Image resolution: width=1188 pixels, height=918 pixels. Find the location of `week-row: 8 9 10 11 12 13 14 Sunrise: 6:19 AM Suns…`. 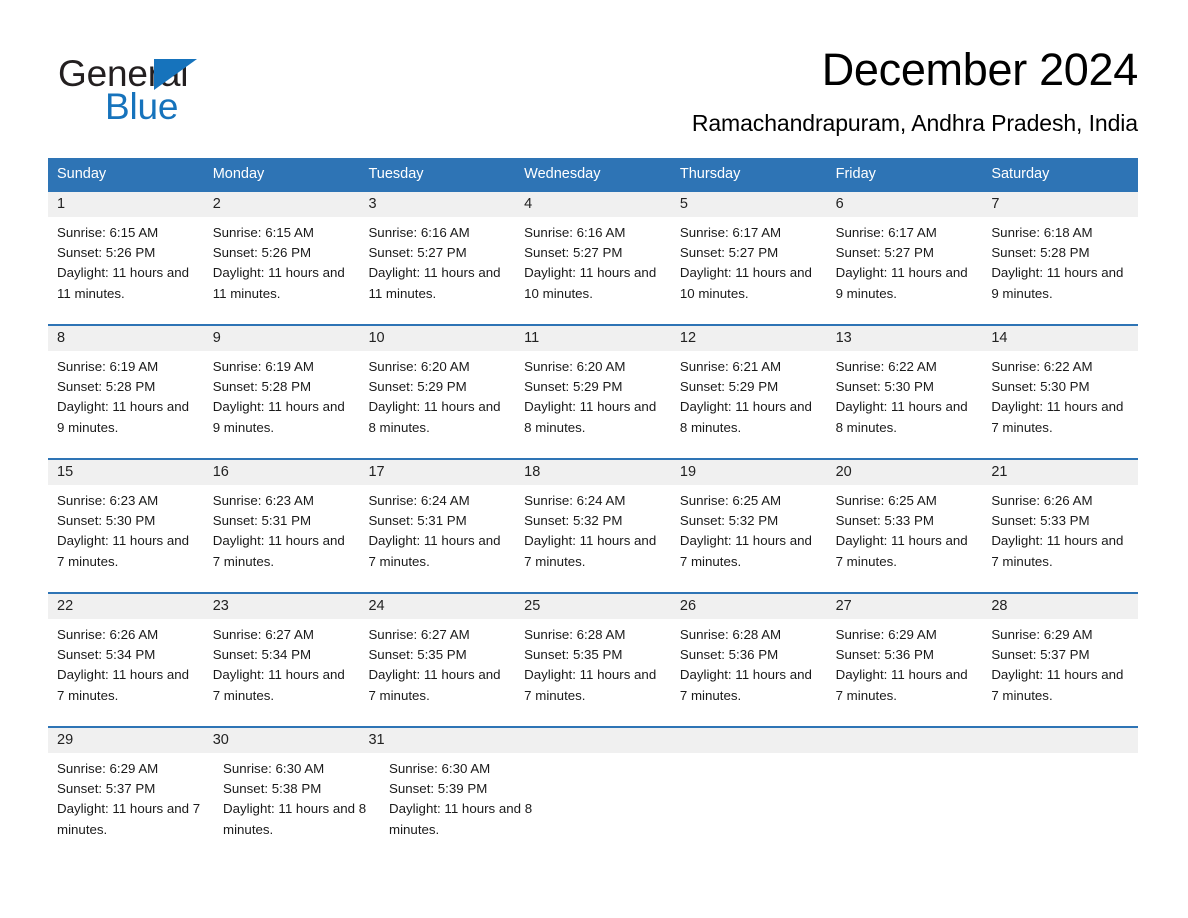

week-row: 8 9 10 11 12 13 14 Sunrise: 6:19 AM Suns… is located at coordinates (593, 391).